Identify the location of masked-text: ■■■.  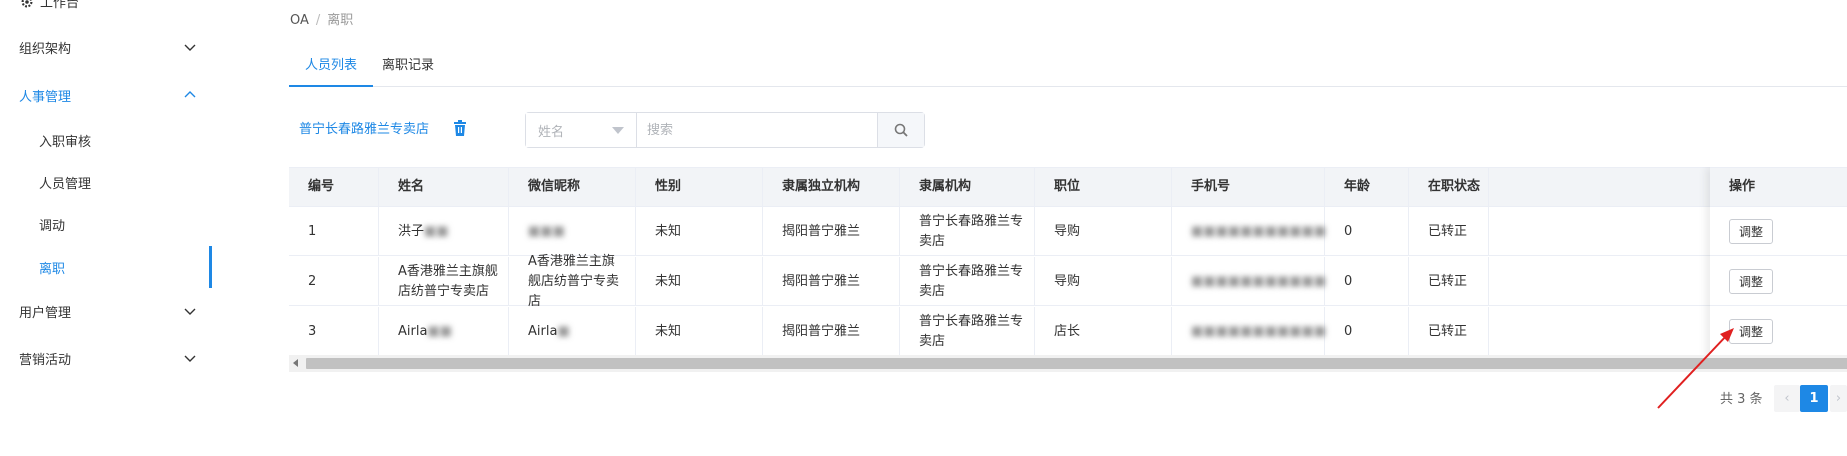
(546, 231).